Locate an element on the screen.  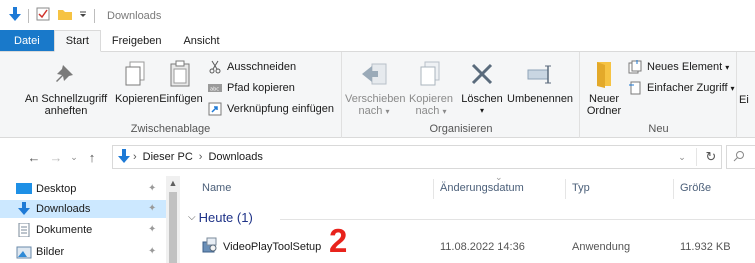
search-icon is located at coordinates (739, 157).